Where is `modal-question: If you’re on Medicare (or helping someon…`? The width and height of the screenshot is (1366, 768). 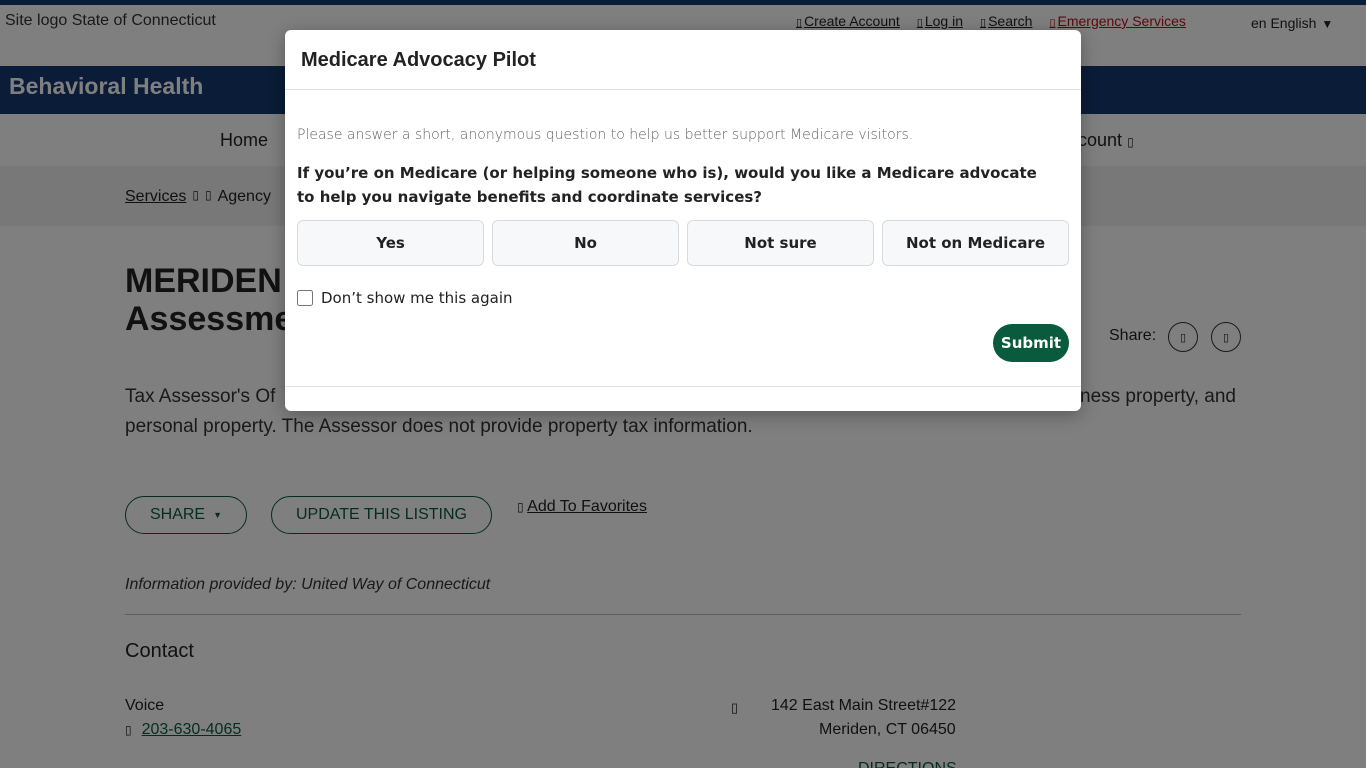 modal-question: If you’re on Medicare (or helping someon… is located at coordinates (667, 185).